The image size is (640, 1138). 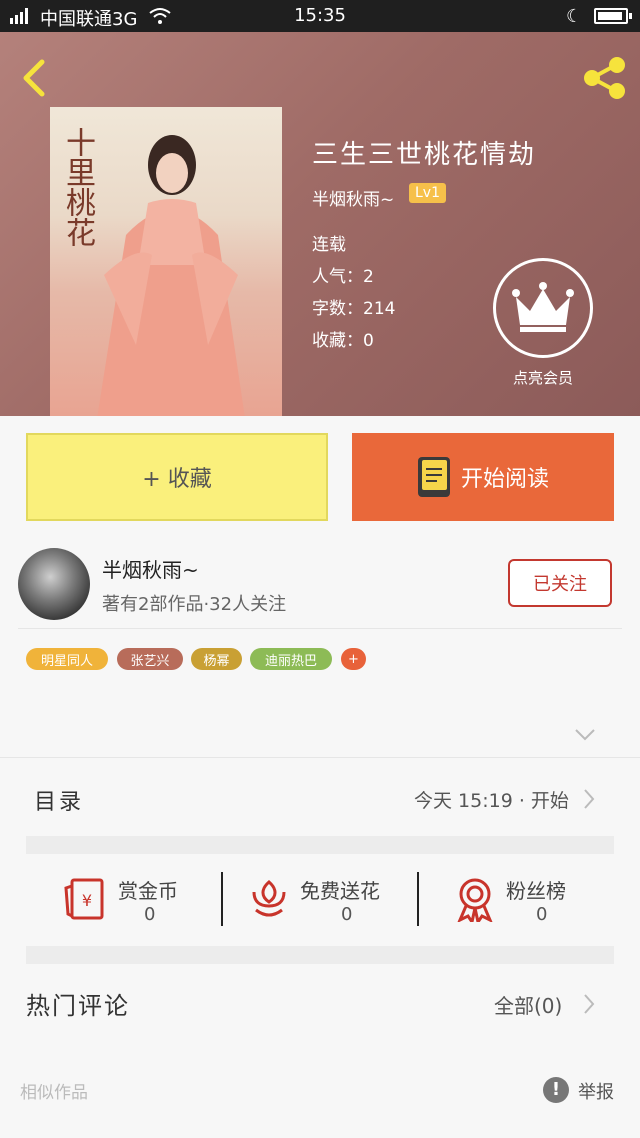 What do you see at coordinates (542, 914) in the screenshot?
I see `fan-ranking-value: 0` at bounding box center [542, 914].